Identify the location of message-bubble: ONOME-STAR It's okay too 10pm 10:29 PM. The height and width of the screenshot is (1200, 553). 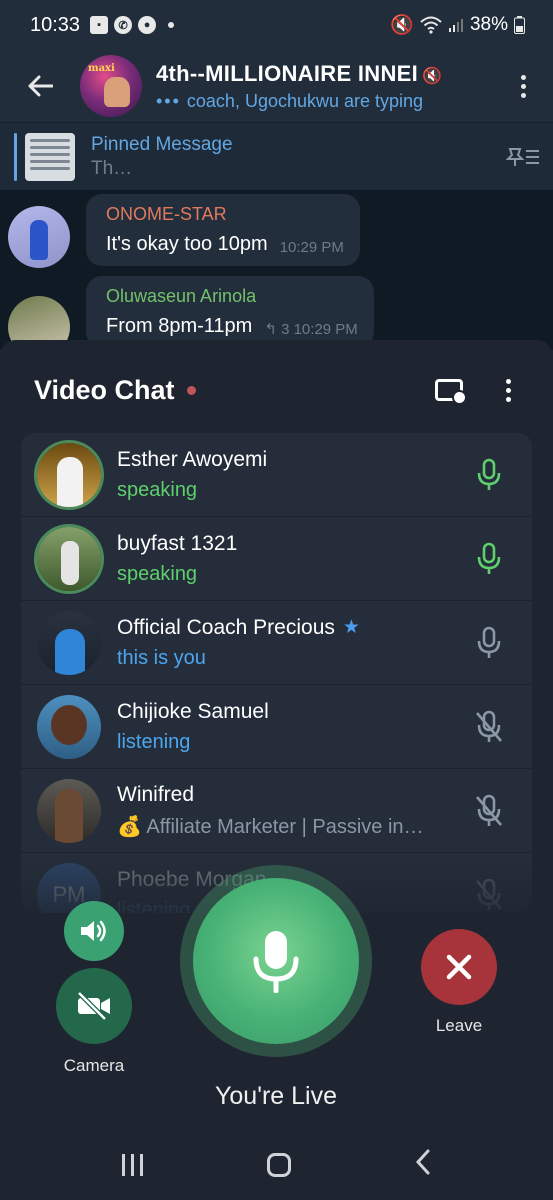
(223, 230).